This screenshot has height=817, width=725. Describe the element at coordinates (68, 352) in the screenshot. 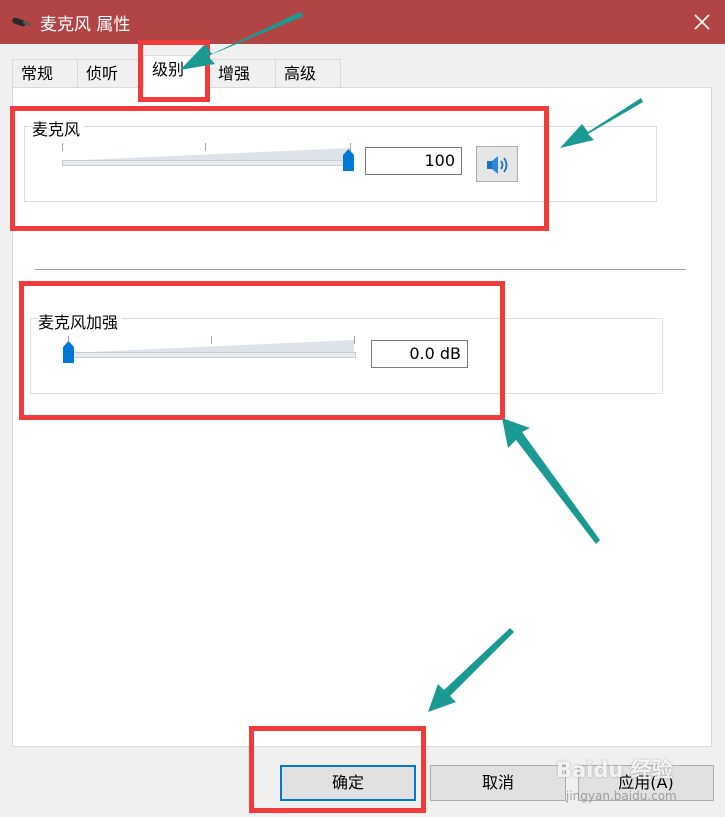

I see `boost-slider-thumb` at that location.